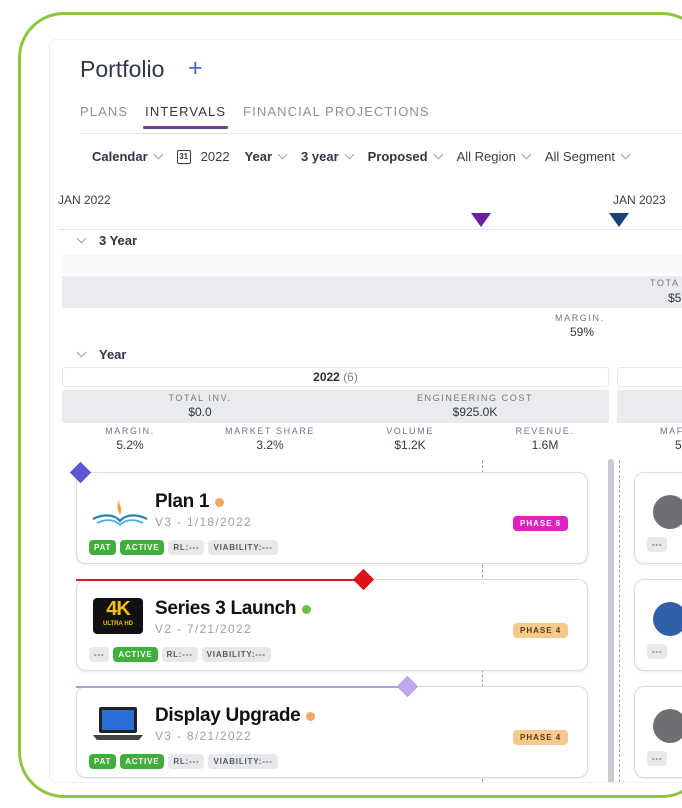 Image resolution: width=682 pixels, height=808 pixels. I want to click on chip-row: PAT ACTIVE RL:--- VIABILITY:---, so click(185, 546).